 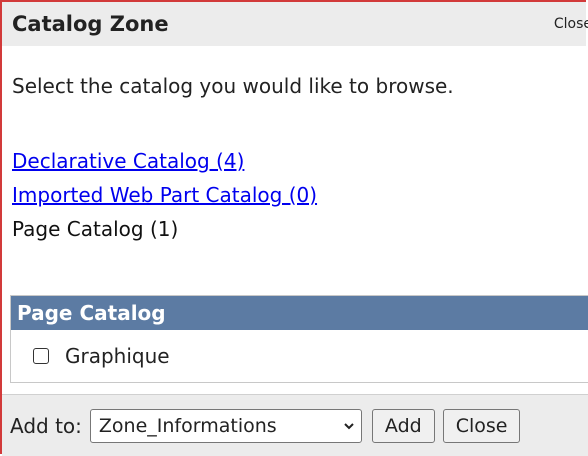 I want to click on graphique-checkbox, so click(x=41, y=356).